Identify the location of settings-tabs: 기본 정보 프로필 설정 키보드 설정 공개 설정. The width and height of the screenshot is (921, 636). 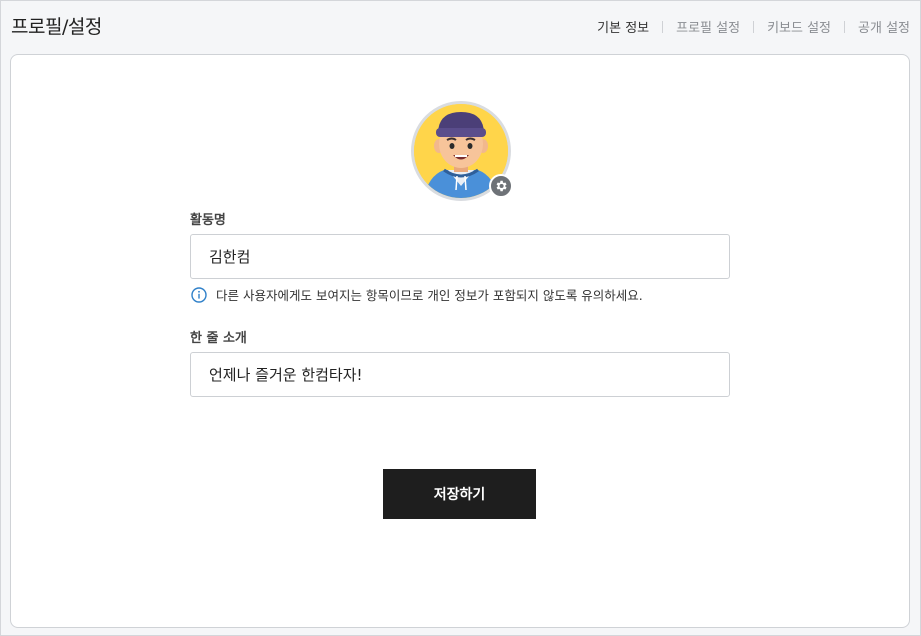
(753, 26).